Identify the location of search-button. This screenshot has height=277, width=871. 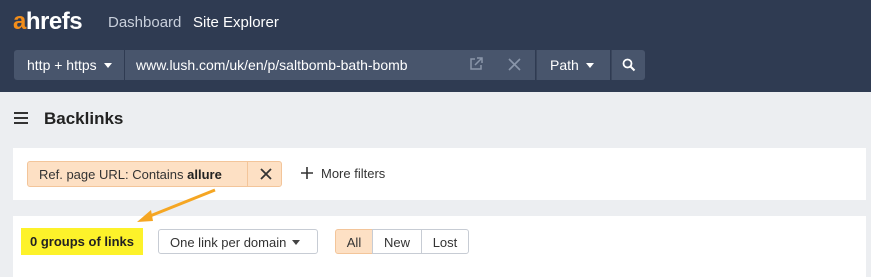
(628, 65).